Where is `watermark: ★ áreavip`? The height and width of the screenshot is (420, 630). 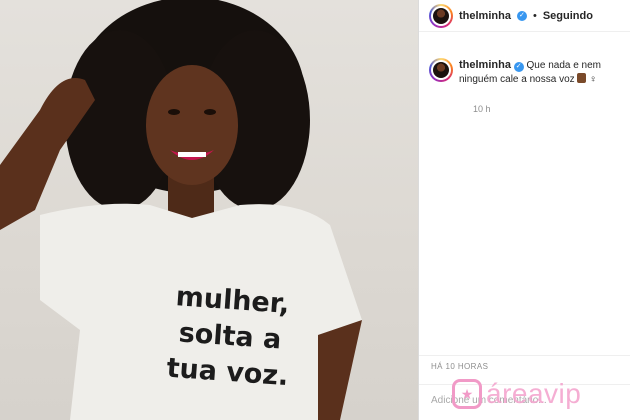
watermark: ★ áreavip is located at coordinates (516, 394).